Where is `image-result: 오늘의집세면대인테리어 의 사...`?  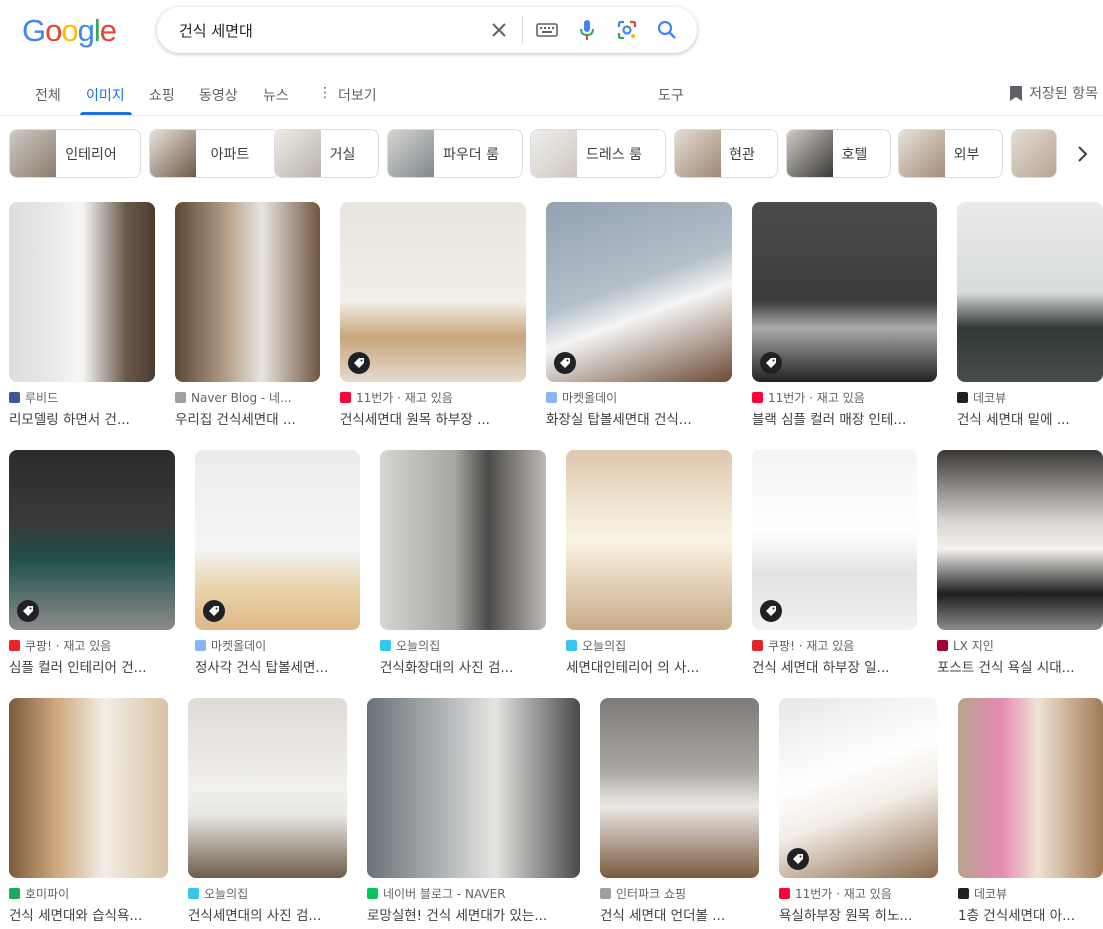
image-result: 오늘의집세면대인테리어 의 사... is located at coordinates (649, 564).